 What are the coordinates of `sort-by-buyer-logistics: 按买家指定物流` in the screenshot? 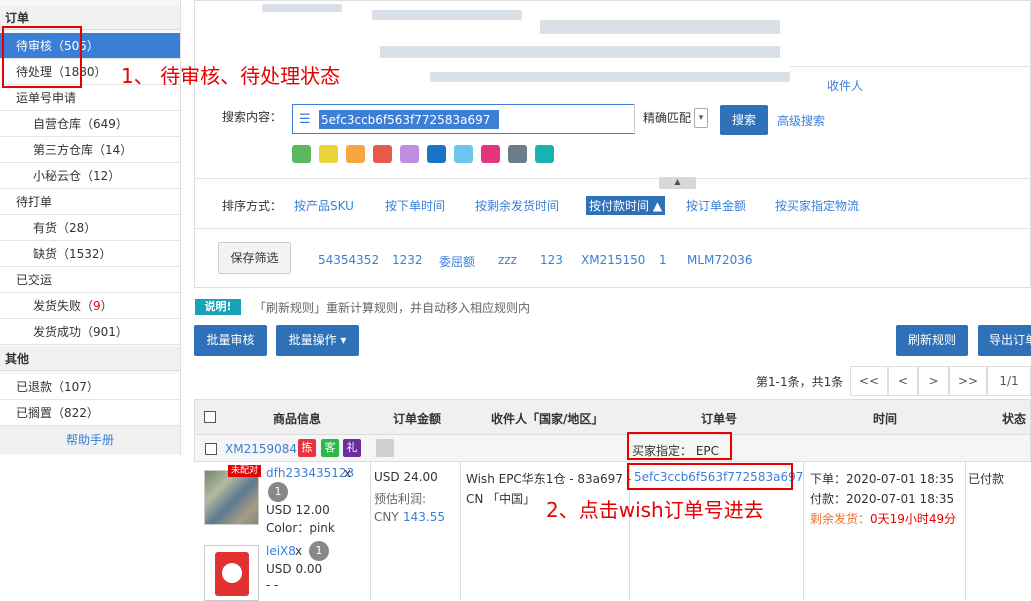 It's located at (817, 205).